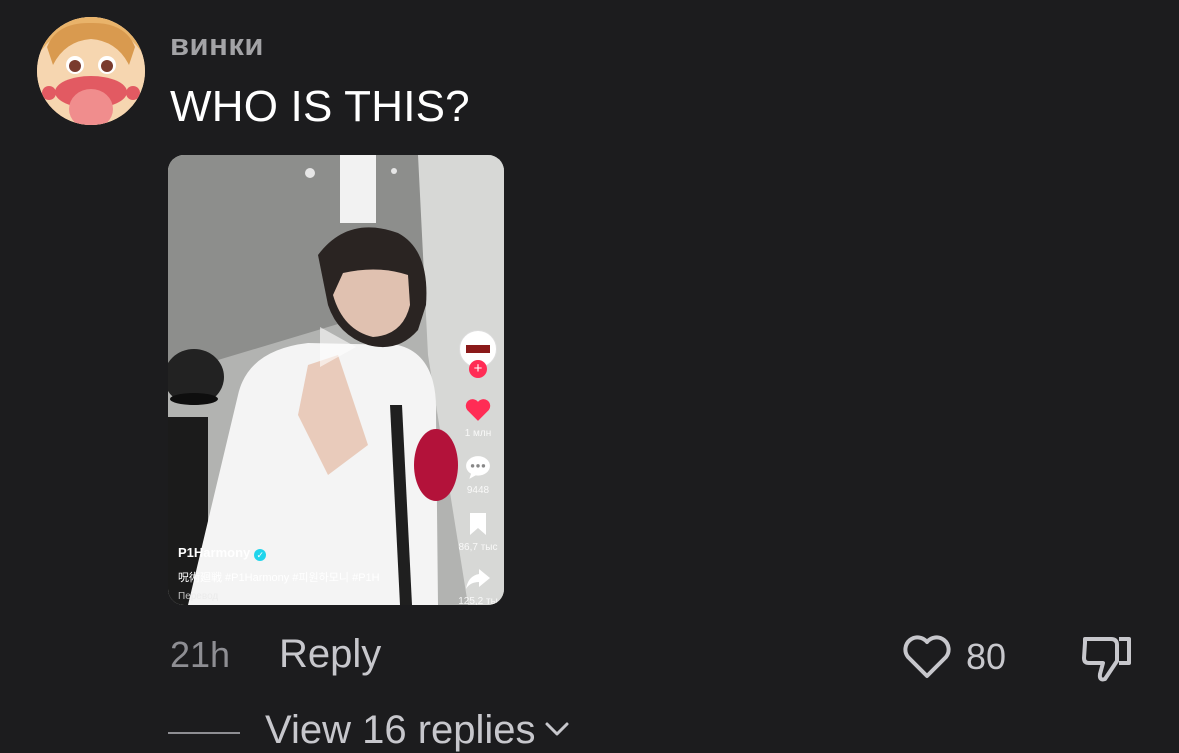 Image resolution: width=1179 pixels, height=753 pixels. I want to click on video-save-count: 86,7 тыс, so click(478, 547).